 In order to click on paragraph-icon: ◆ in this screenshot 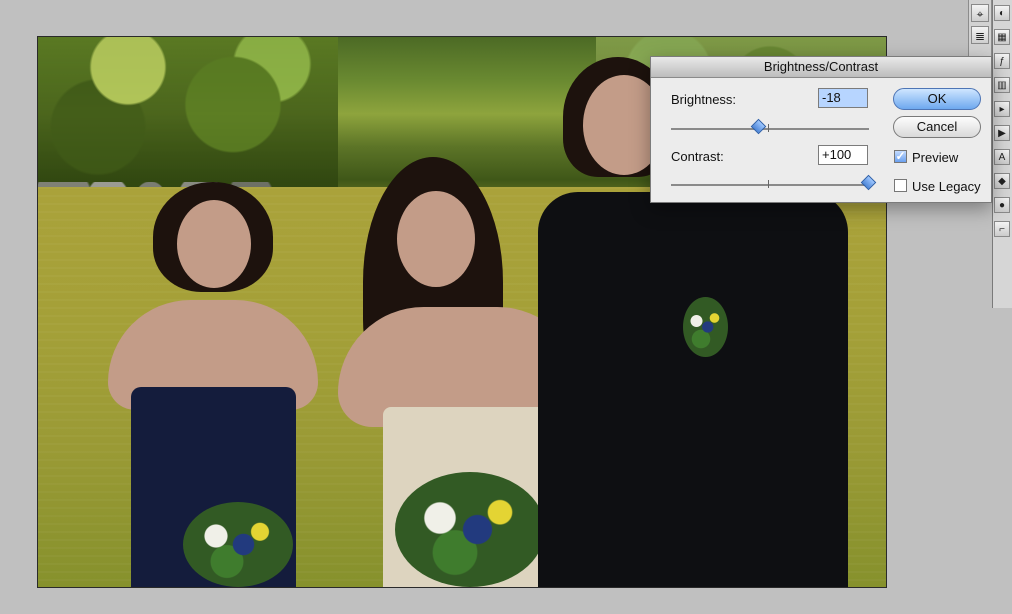, I will do `click(1002, 181)`.